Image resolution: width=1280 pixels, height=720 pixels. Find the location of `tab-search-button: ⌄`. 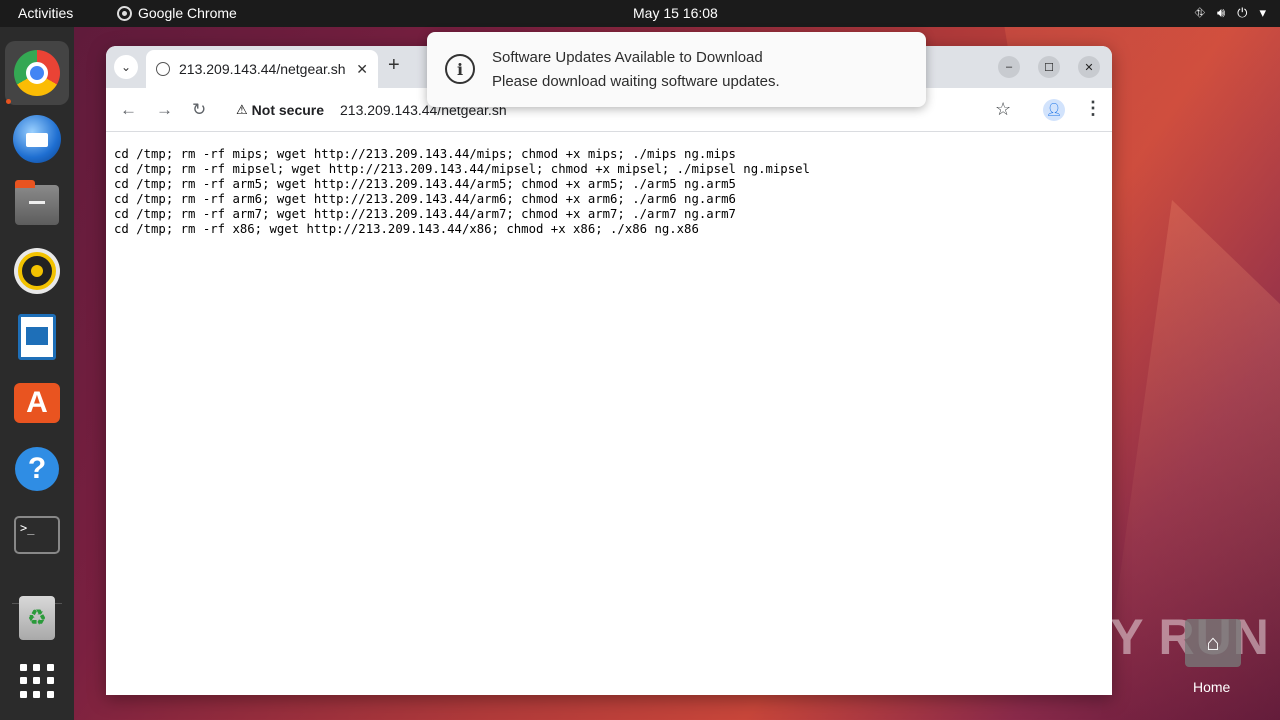

tab-search-button: ⌄ is located at coordinates (126, 67).